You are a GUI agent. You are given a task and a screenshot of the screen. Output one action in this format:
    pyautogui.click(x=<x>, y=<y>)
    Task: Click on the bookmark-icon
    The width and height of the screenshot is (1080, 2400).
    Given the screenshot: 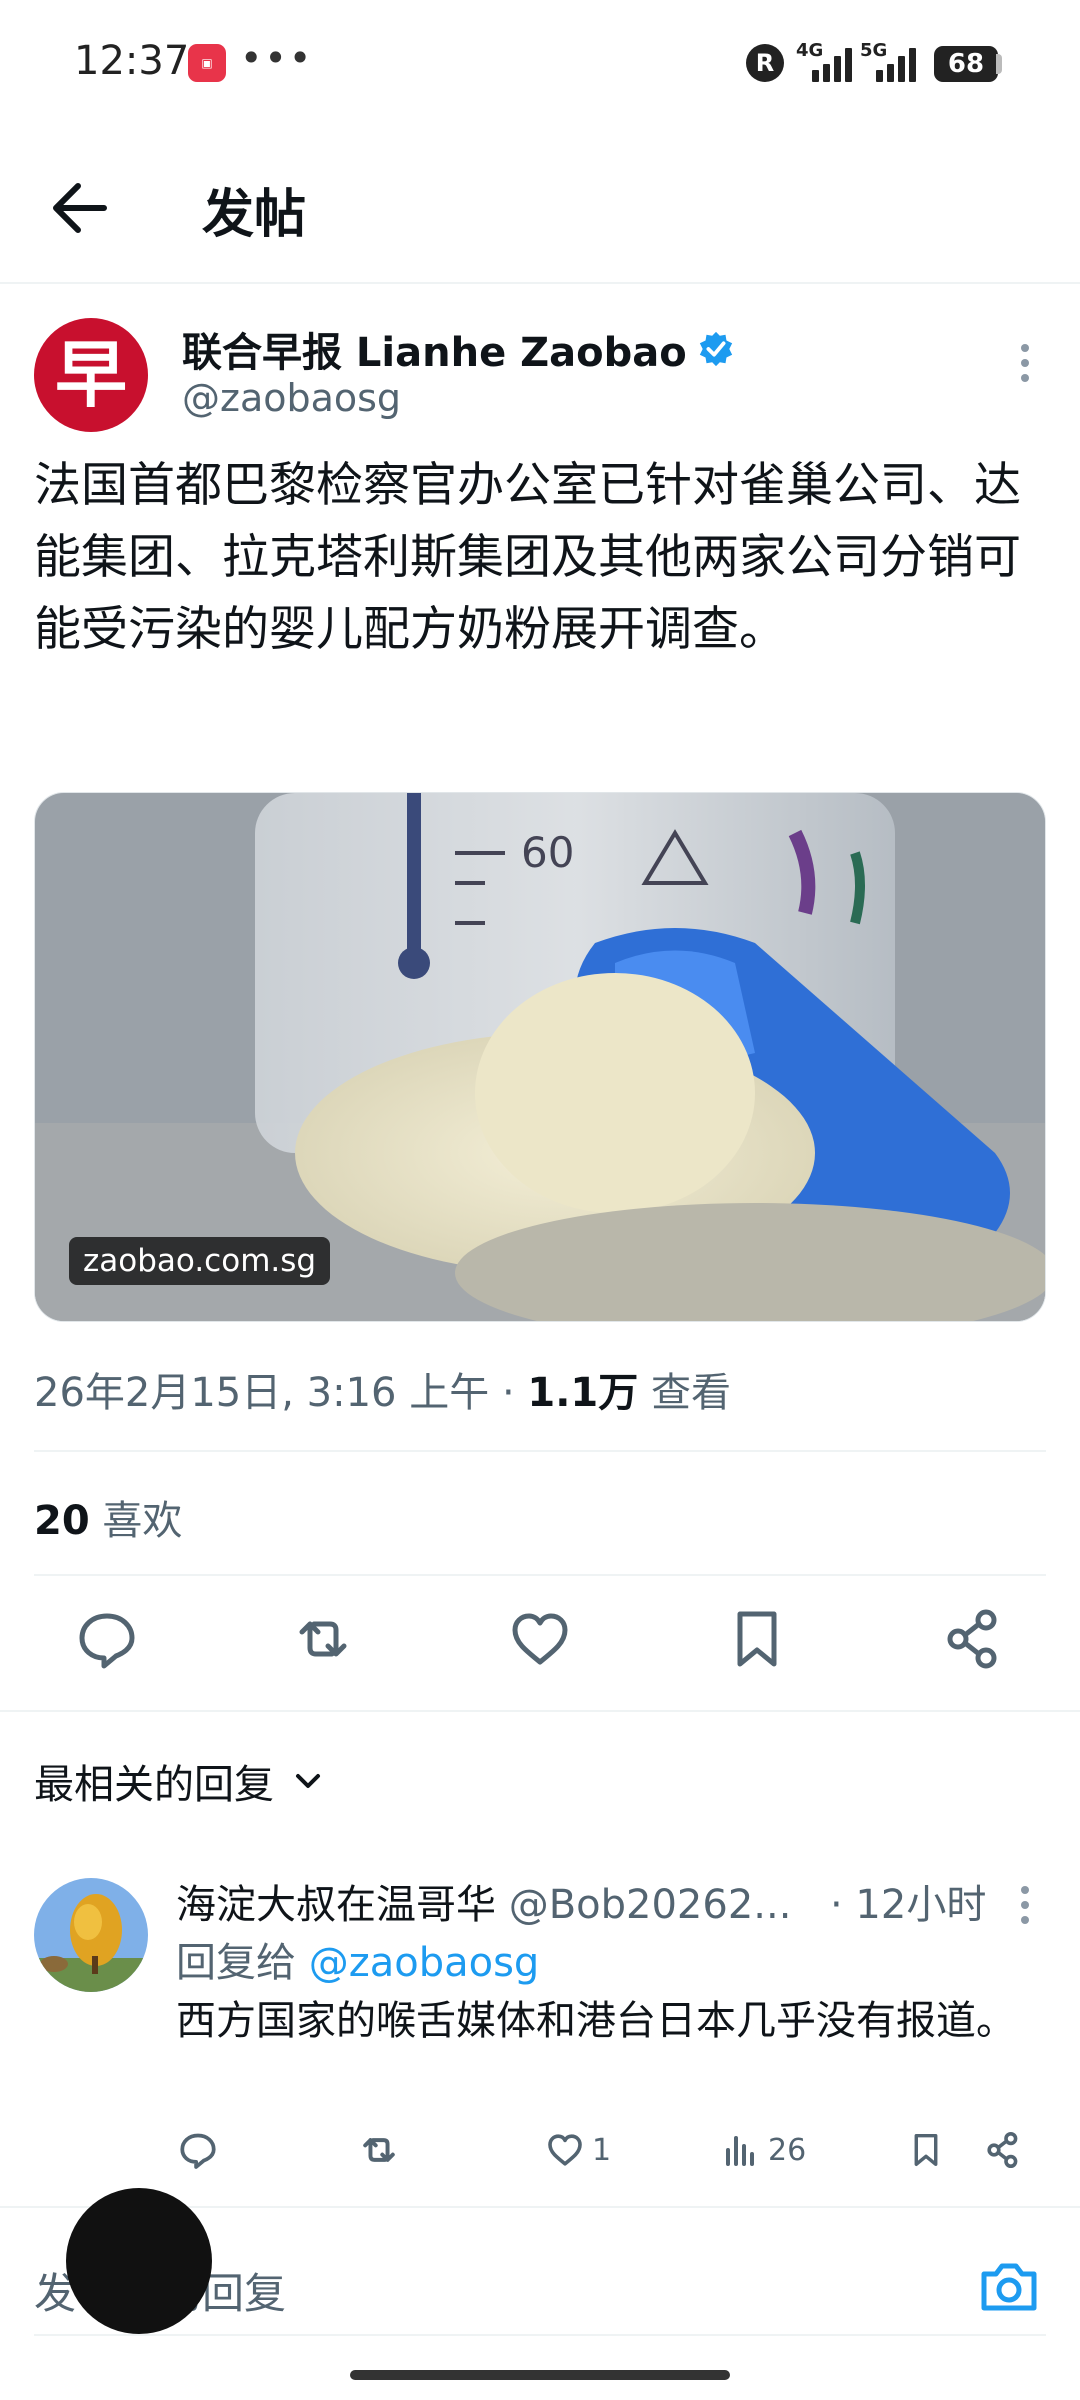 What is the action you would take?
    pyautogui.click(x=757, y=1639)
    